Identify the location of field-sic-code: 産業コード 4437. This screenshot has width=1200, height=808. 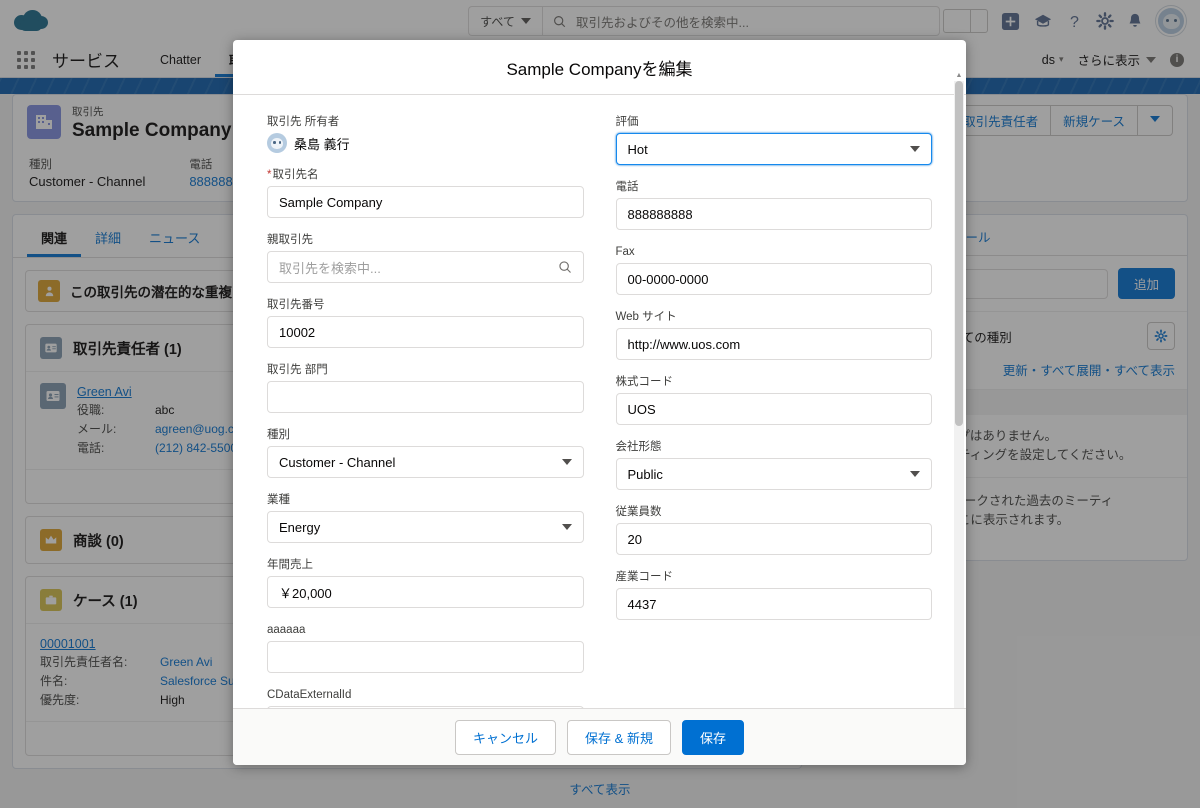
(773, 594).